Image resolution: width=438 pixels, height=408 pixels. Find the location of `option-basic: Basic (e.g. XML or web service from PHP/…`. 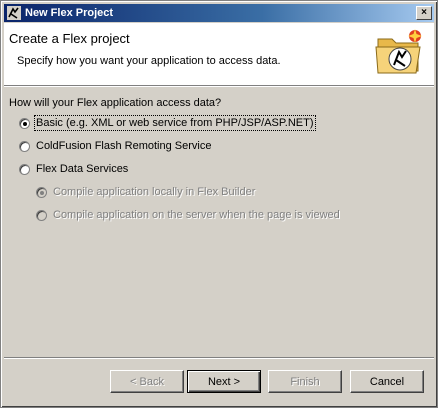

option-basic: Basic (e.g. XML or web service from PHP/… is located at coordinates (167, 123).